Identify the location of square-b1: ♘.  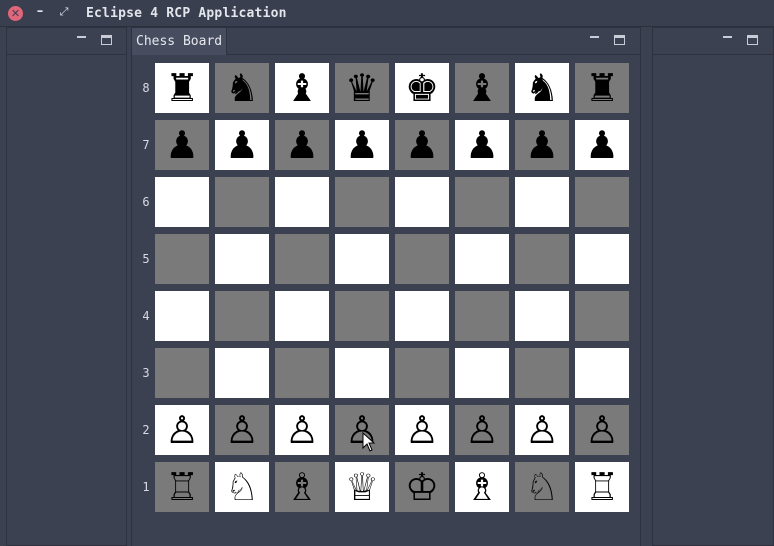
(242, 487).